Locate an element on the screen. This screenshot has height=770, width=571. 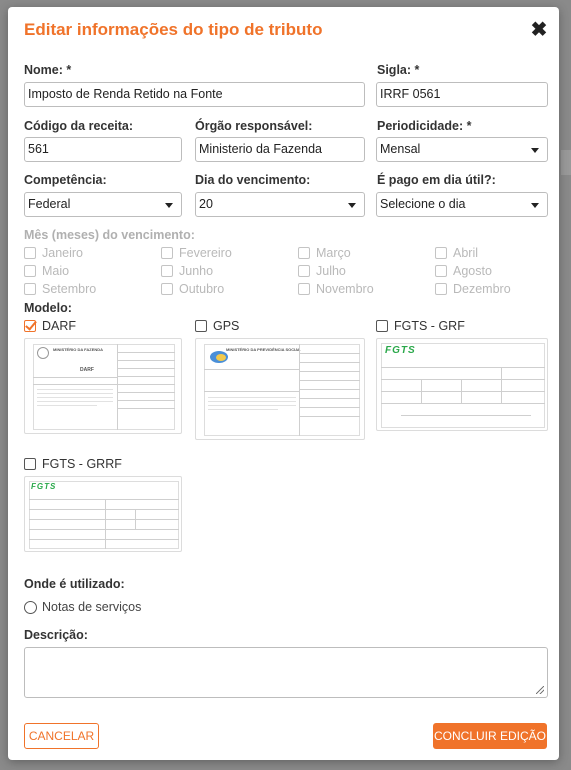
modelo-option-fgts-grf: FGTS - GRF is located at coordinates (420, 326).